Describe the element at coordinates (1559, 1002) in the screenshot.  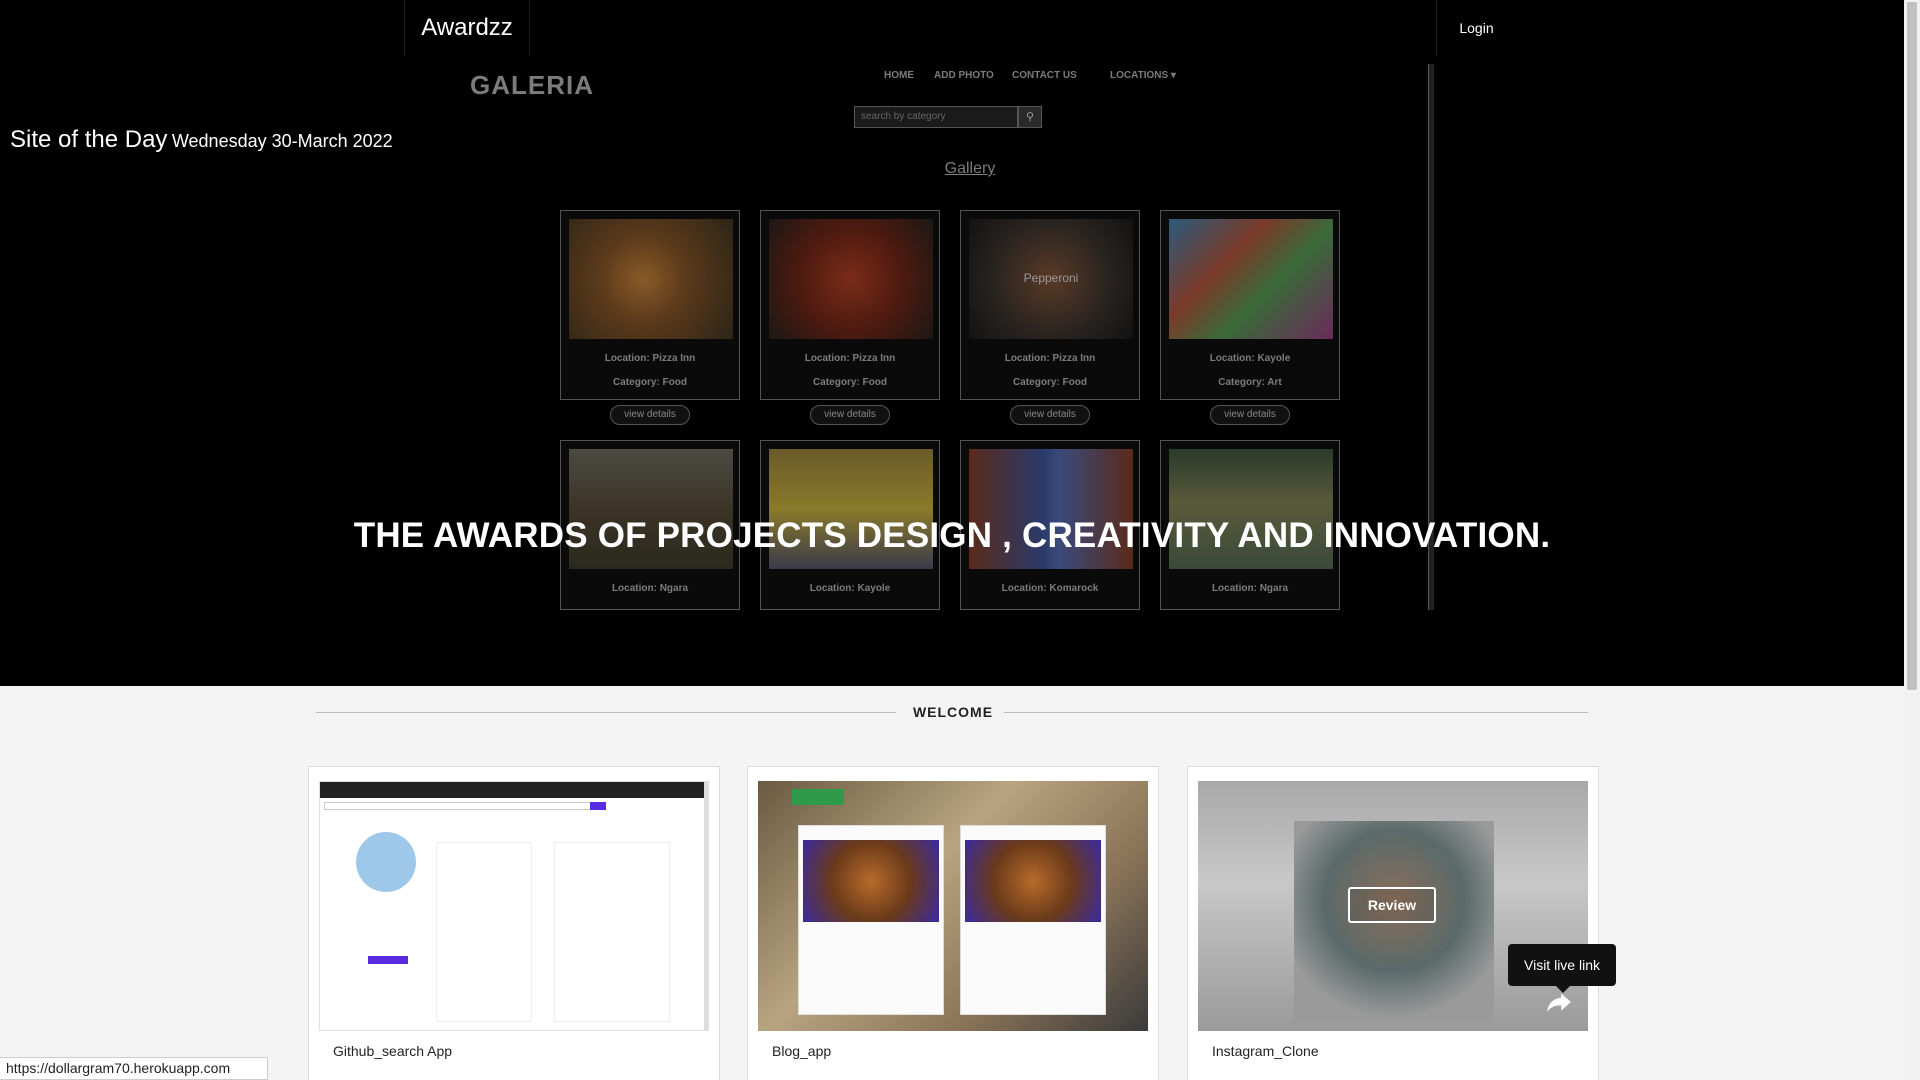
I see `share-icon` at that location.